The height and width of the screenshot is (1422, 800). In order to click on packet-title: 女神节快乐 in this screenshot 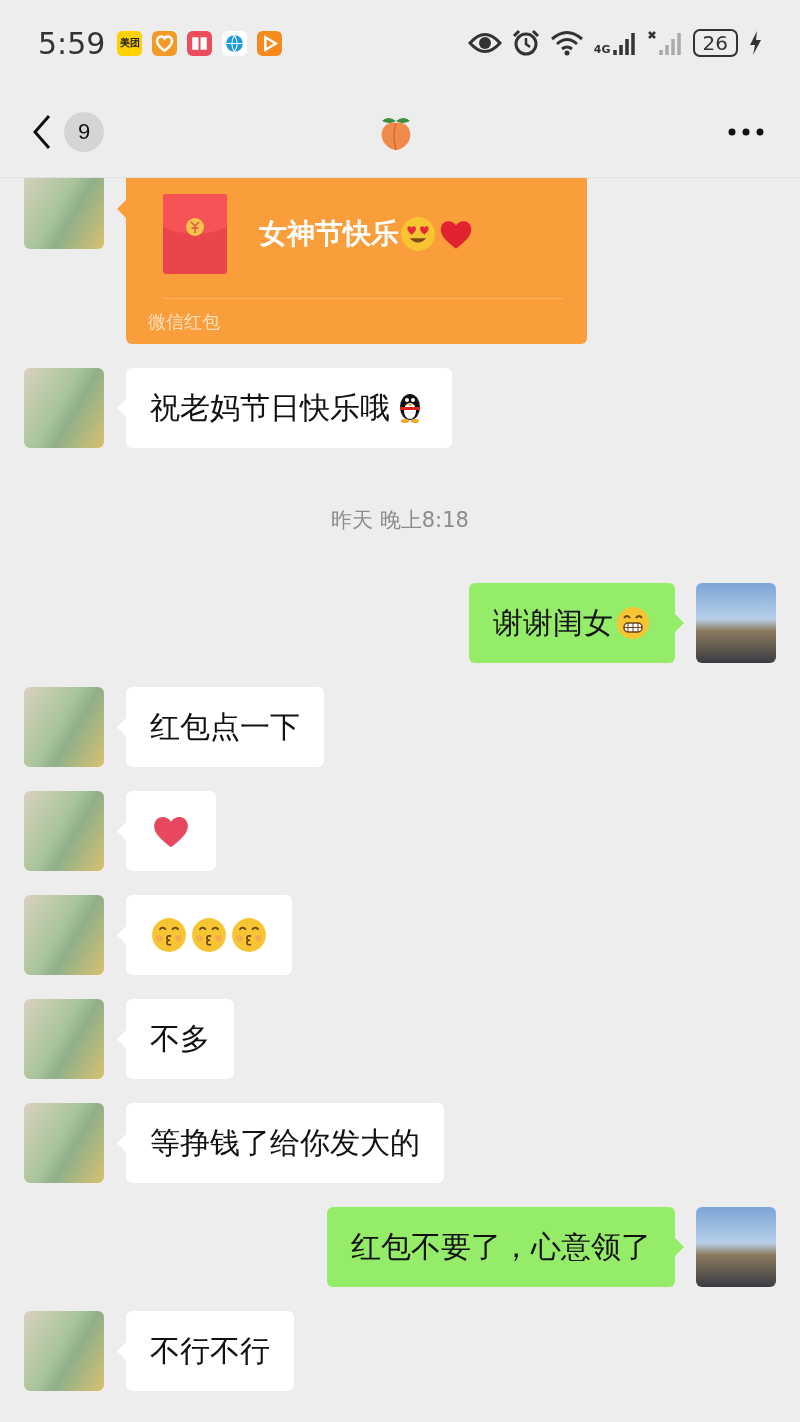, I will do `click(329, 234)`.